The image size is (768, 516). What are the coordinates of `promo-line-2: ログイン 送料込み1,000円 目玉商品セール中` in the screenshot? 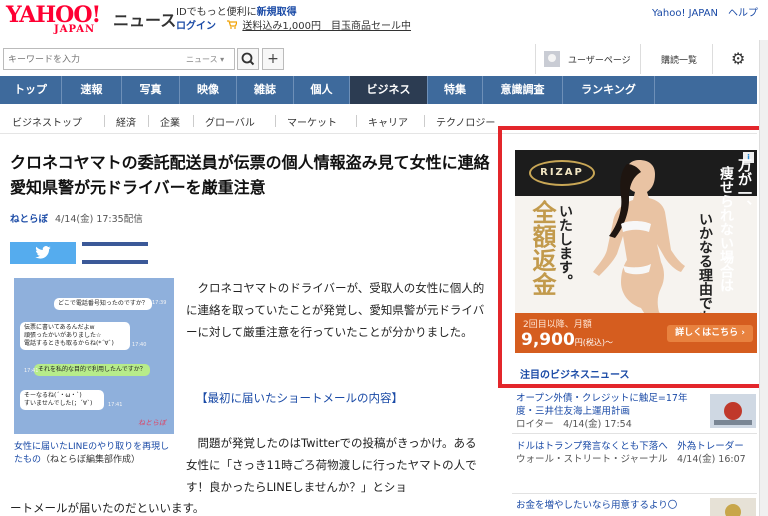 It's located at (293, 24).